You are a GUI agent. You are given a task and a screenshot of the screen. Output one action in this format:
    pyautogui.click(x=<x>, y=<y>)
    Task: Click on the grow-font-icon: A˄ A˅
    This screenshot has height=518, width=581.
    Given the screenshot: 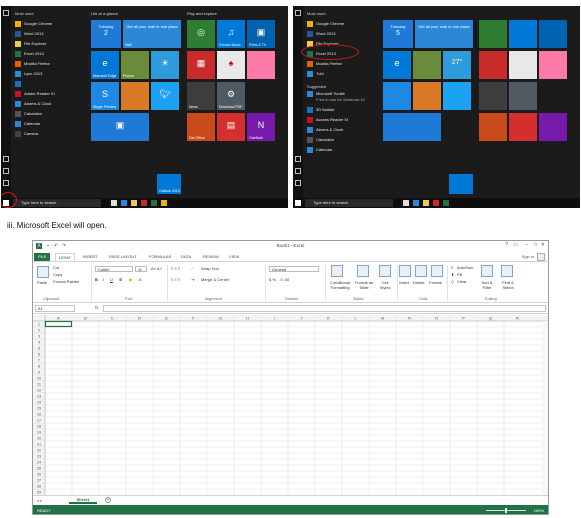 What is the action you would take?
    pyautogui.click(x=156, y=268)
    